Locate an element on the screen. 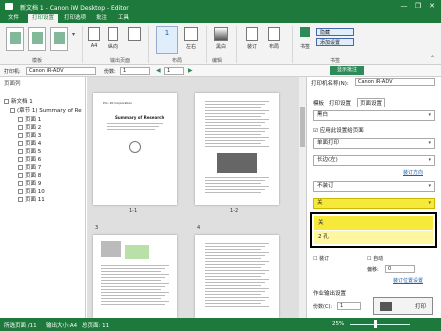  hide-button: 隐藏 is located at coordinates (335, 32).